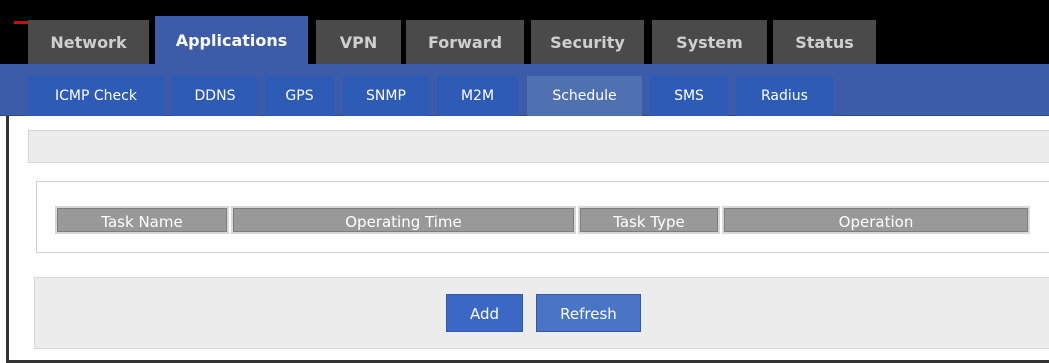  I want to click on column-header-operation: Operation, so click(876, 220).